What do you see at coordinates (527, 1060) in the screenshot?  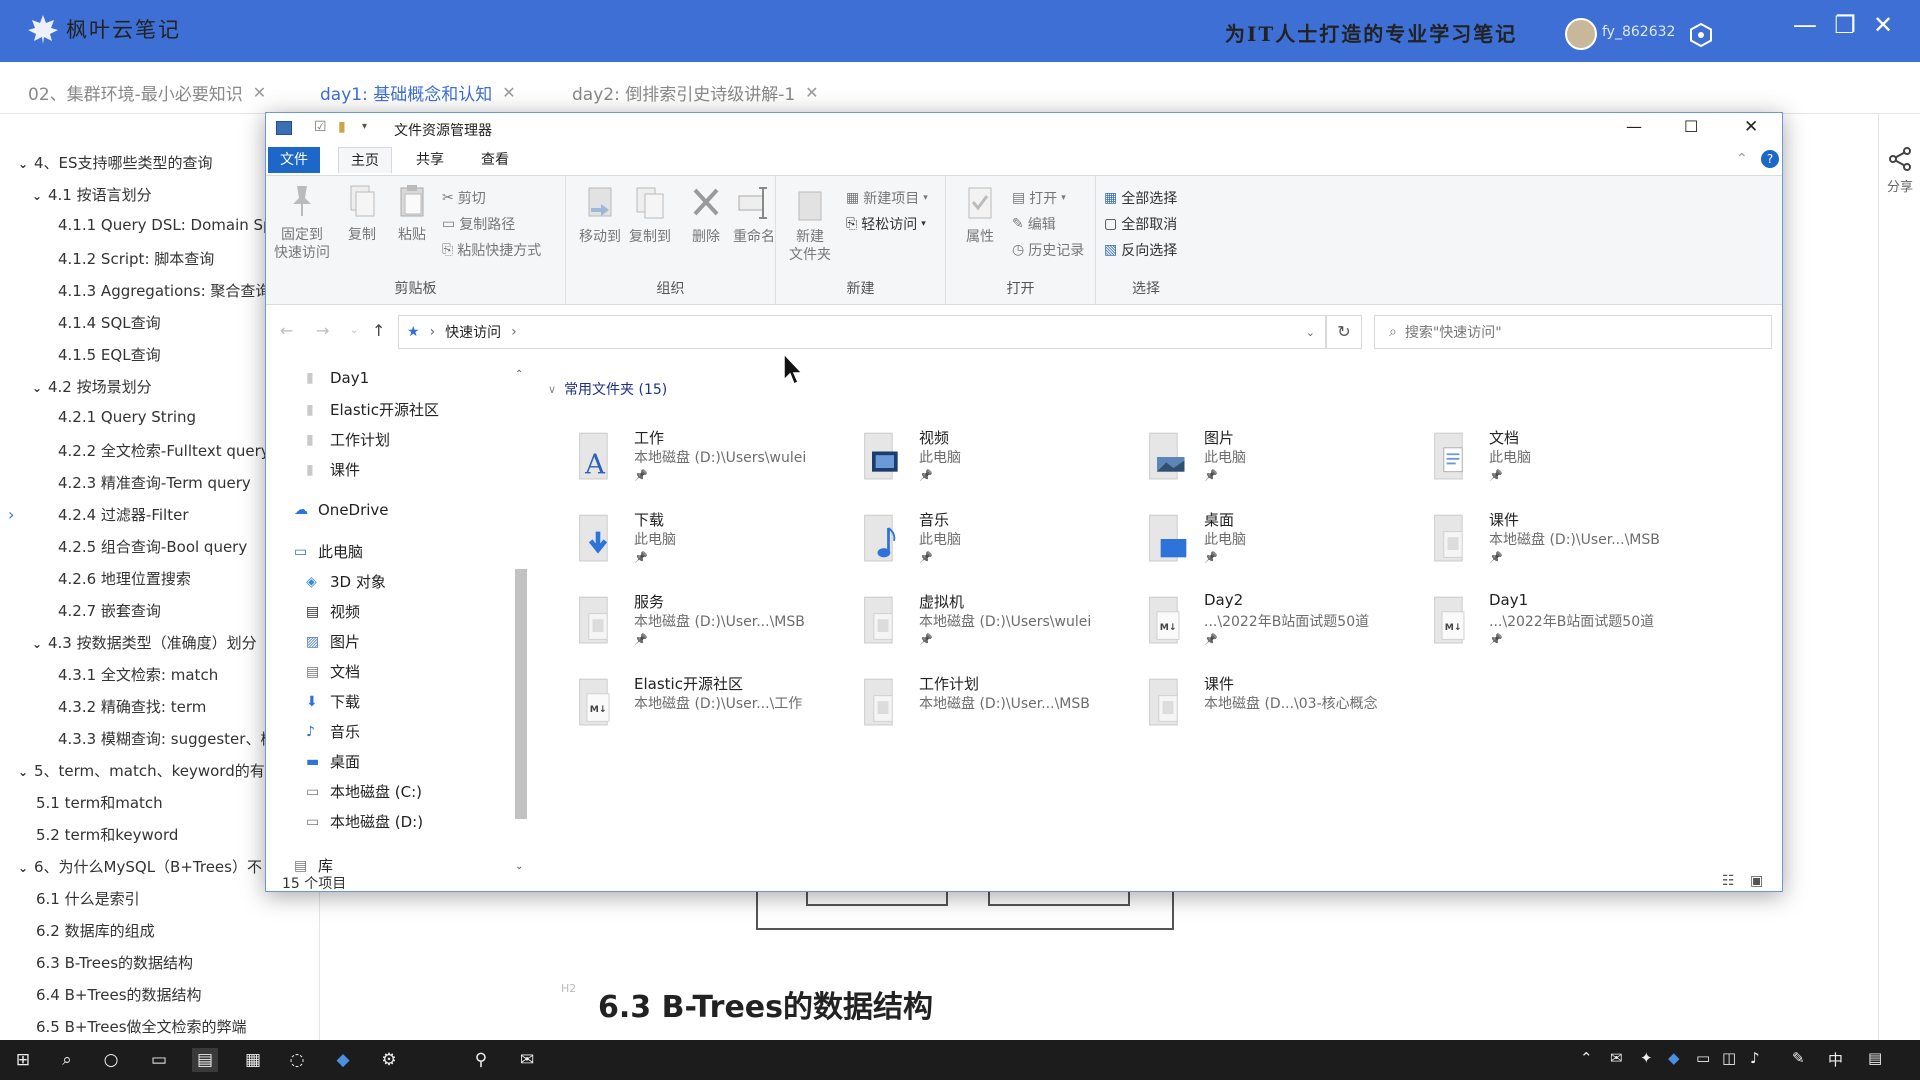 I see `wechat-task-icon: ✉` at bounding box center [527, 1060].